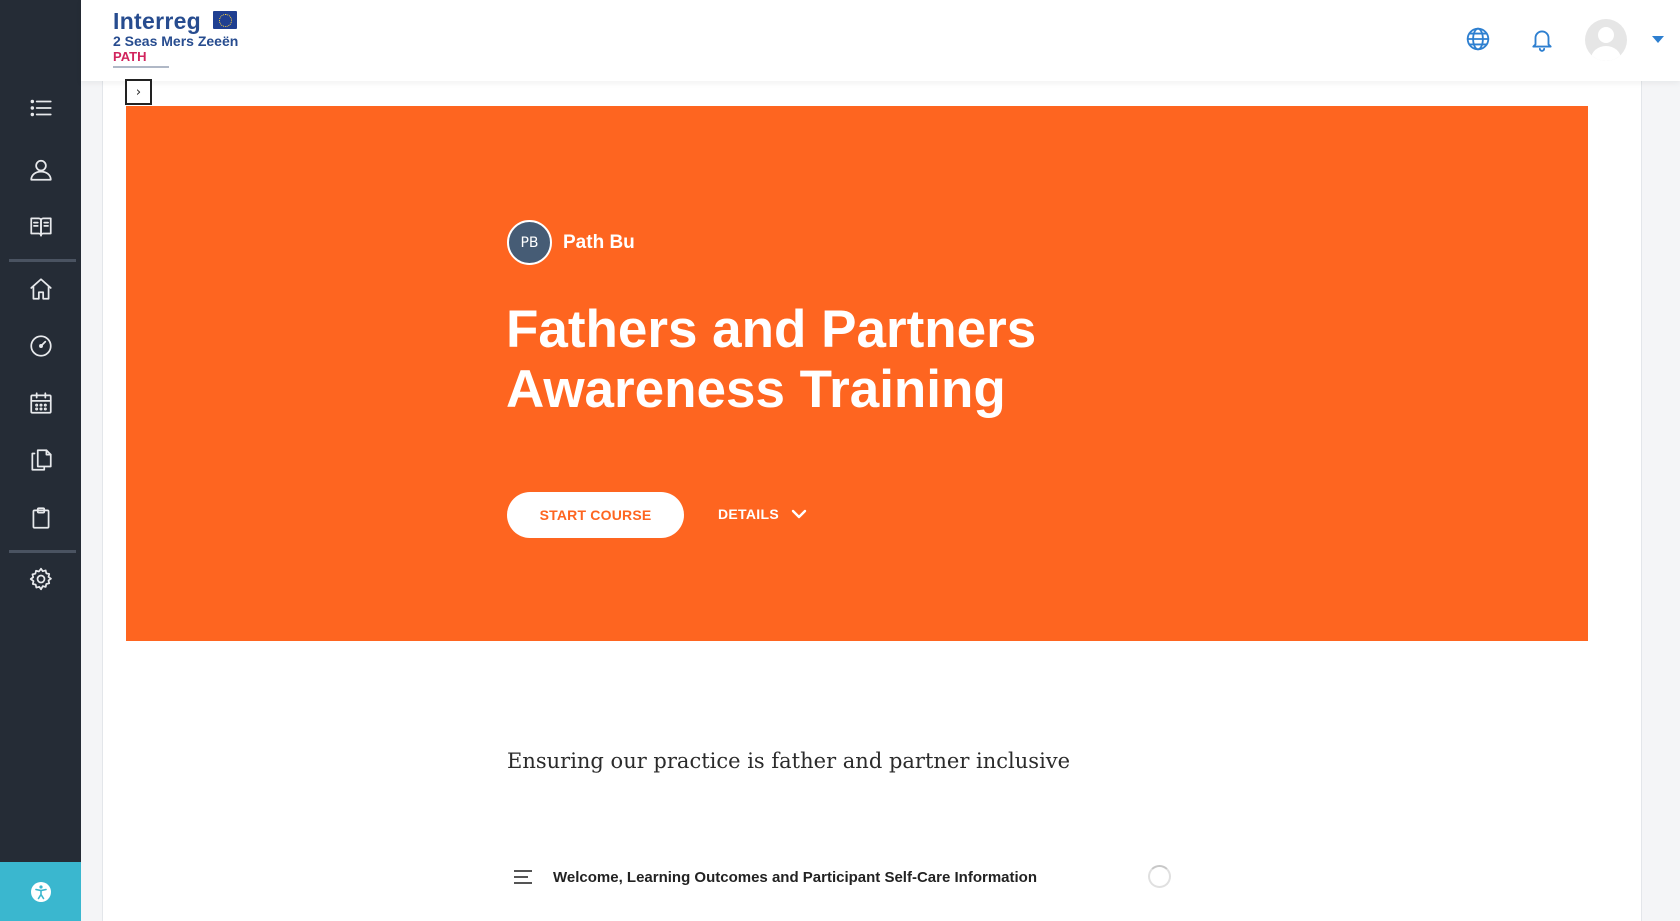 Image resolution: width=1680 pixels, height=921 pixels. What do you see at coordinates (880, 40) in the screenshot?
I see `top-header: Interreg 2 Seas Mers Zeeën PATH` at bounding box center [880, 40].